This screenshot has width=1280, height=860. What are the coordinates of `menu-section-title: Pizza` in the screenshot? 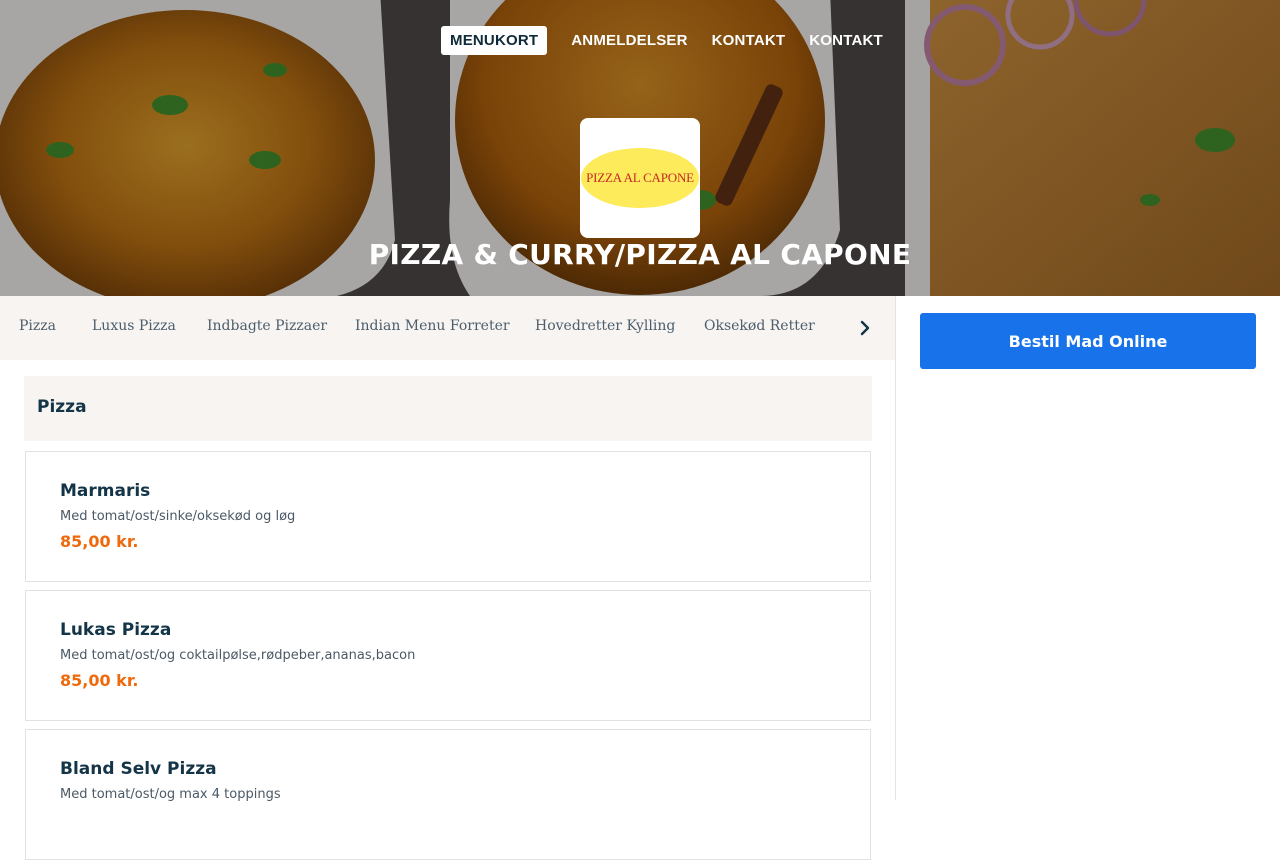 It's located at (62, 407).